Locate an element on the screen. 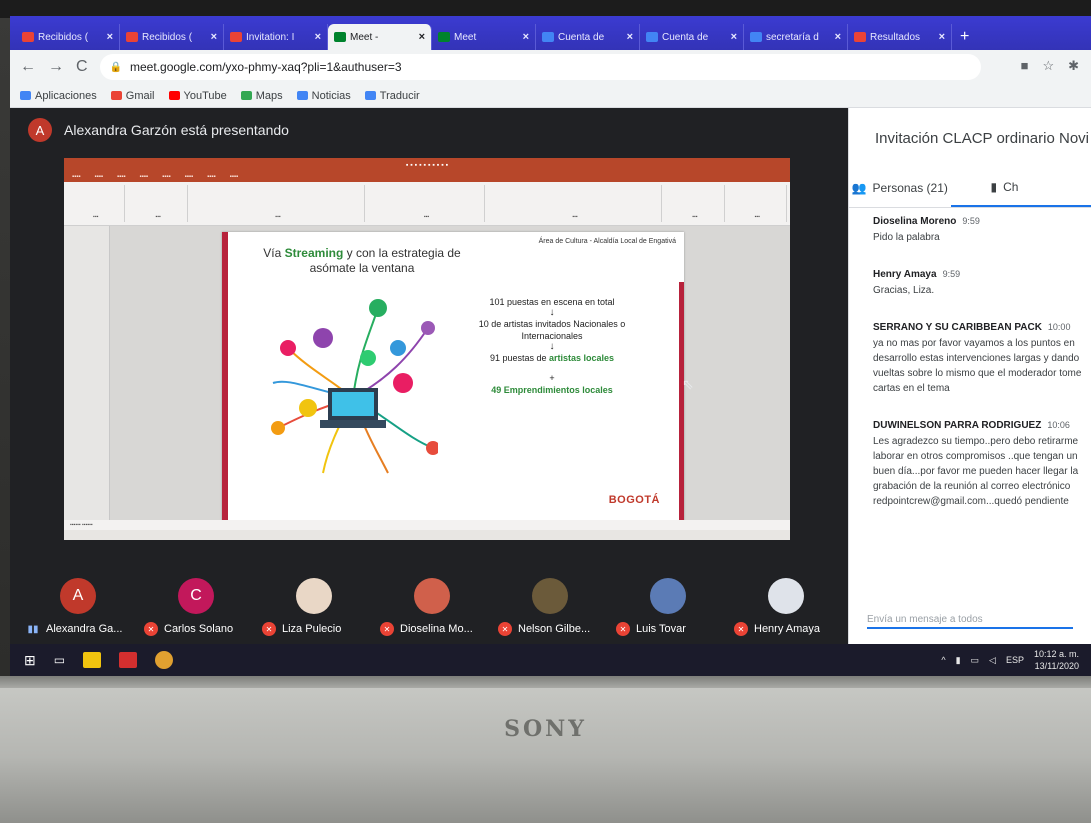 Image resolution: width=1091 pixels, height=823 pixels. participant-avatar: A is located at coordinates (78, 596).